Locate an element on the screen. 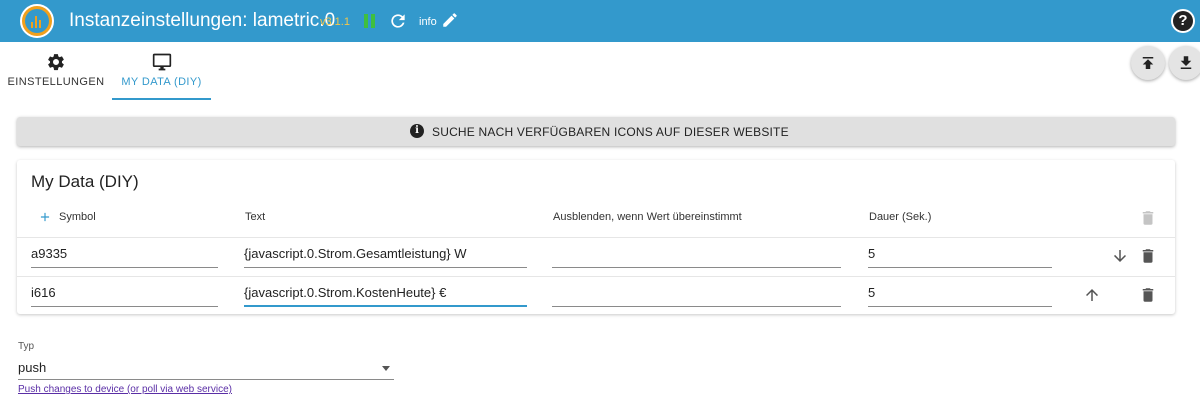 This screenshot has height=412, width=1200. column-header-symbol: Symbol is located at coordinates (77, 217).